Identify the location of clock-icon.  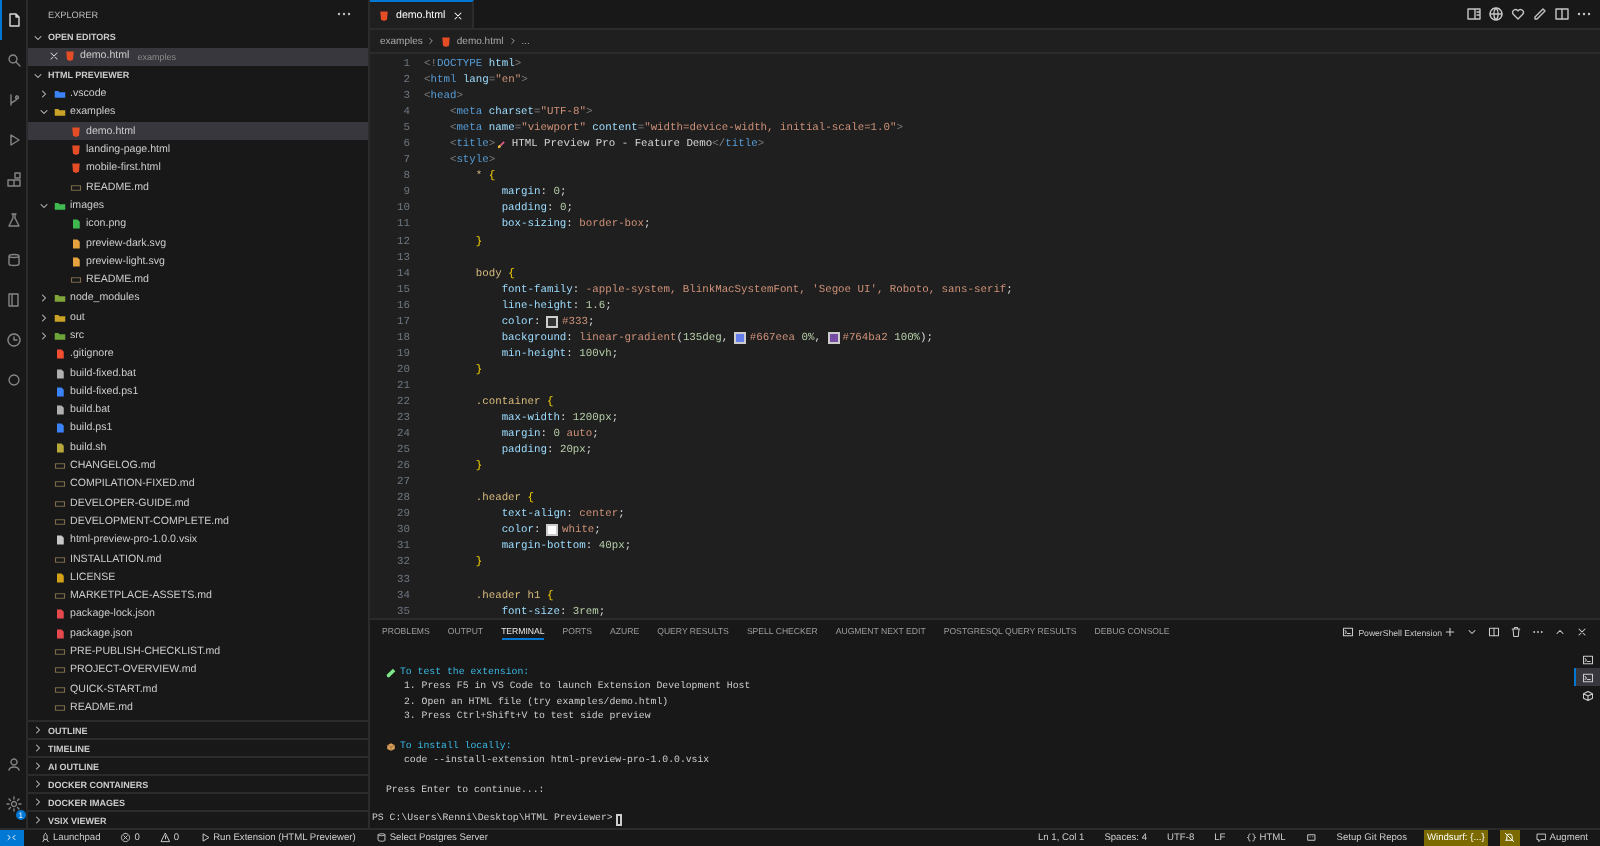
(14, 340).